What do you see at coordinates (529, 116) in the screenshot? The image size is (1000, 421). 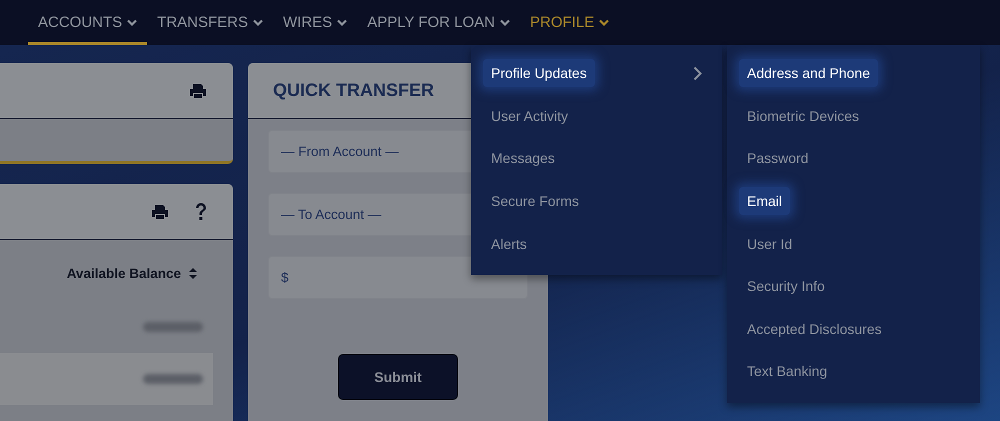 I see `menu-item: User Activity` at bounding box center [529, 116].